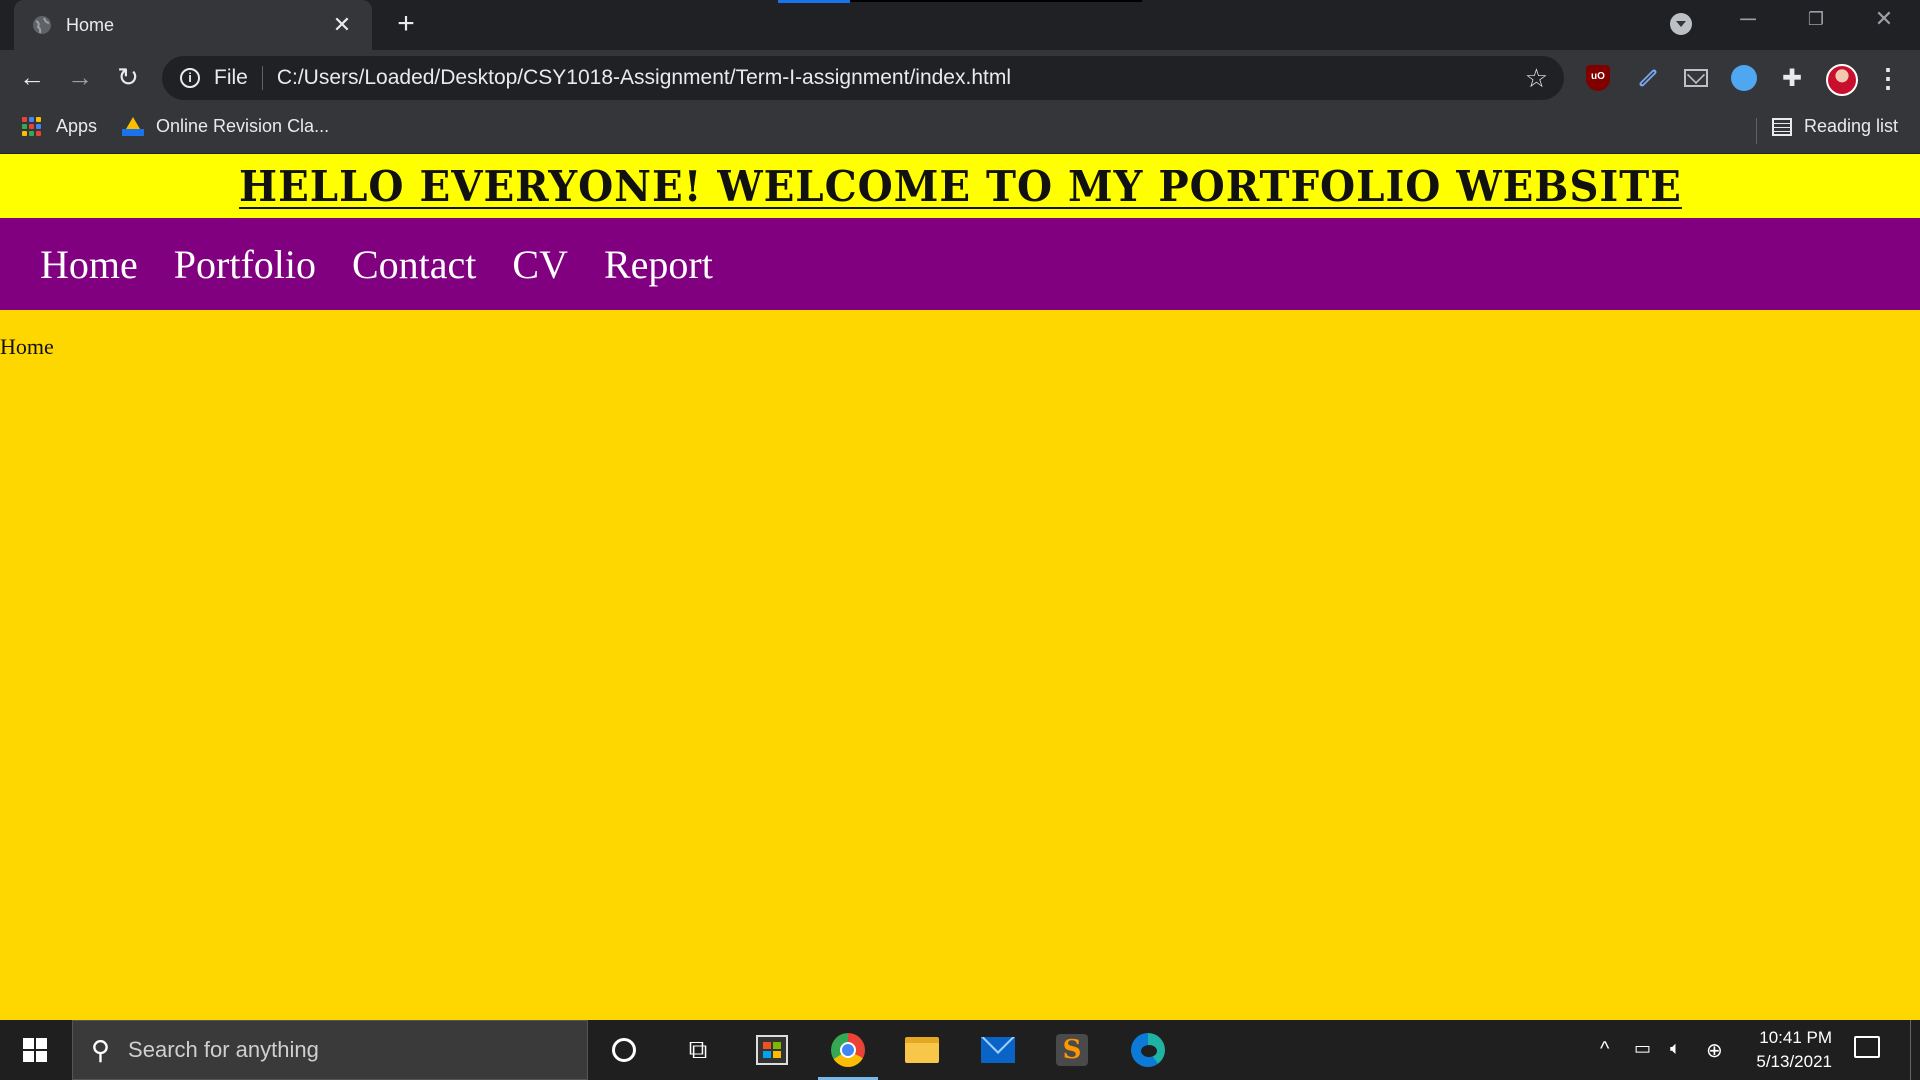 This screenshot has height=1080, width=1920. What do you see at coordinates (848, 1050) in the screenshot?
I see `google-chrome-icon` at bounding box center [848, 1050].